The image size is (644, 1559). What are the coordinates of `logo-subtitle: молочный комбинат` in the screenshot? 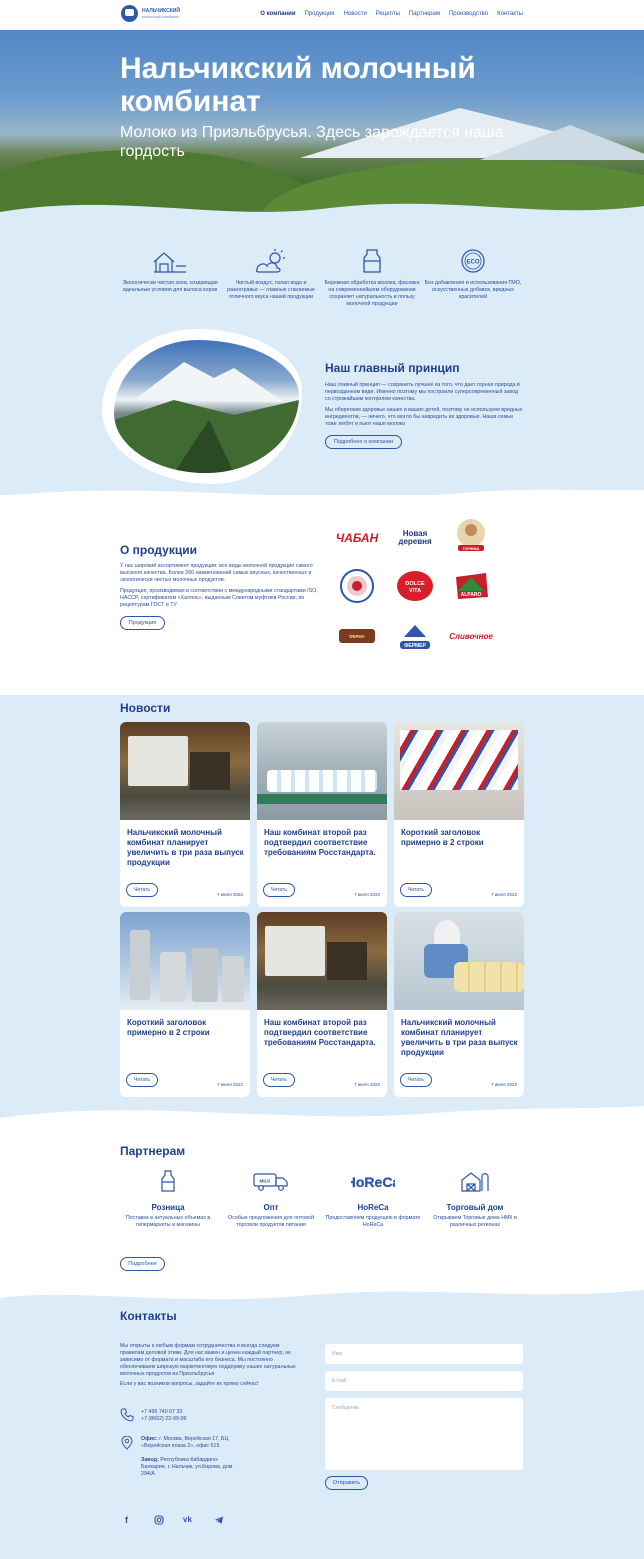 It's located at (161, 16).